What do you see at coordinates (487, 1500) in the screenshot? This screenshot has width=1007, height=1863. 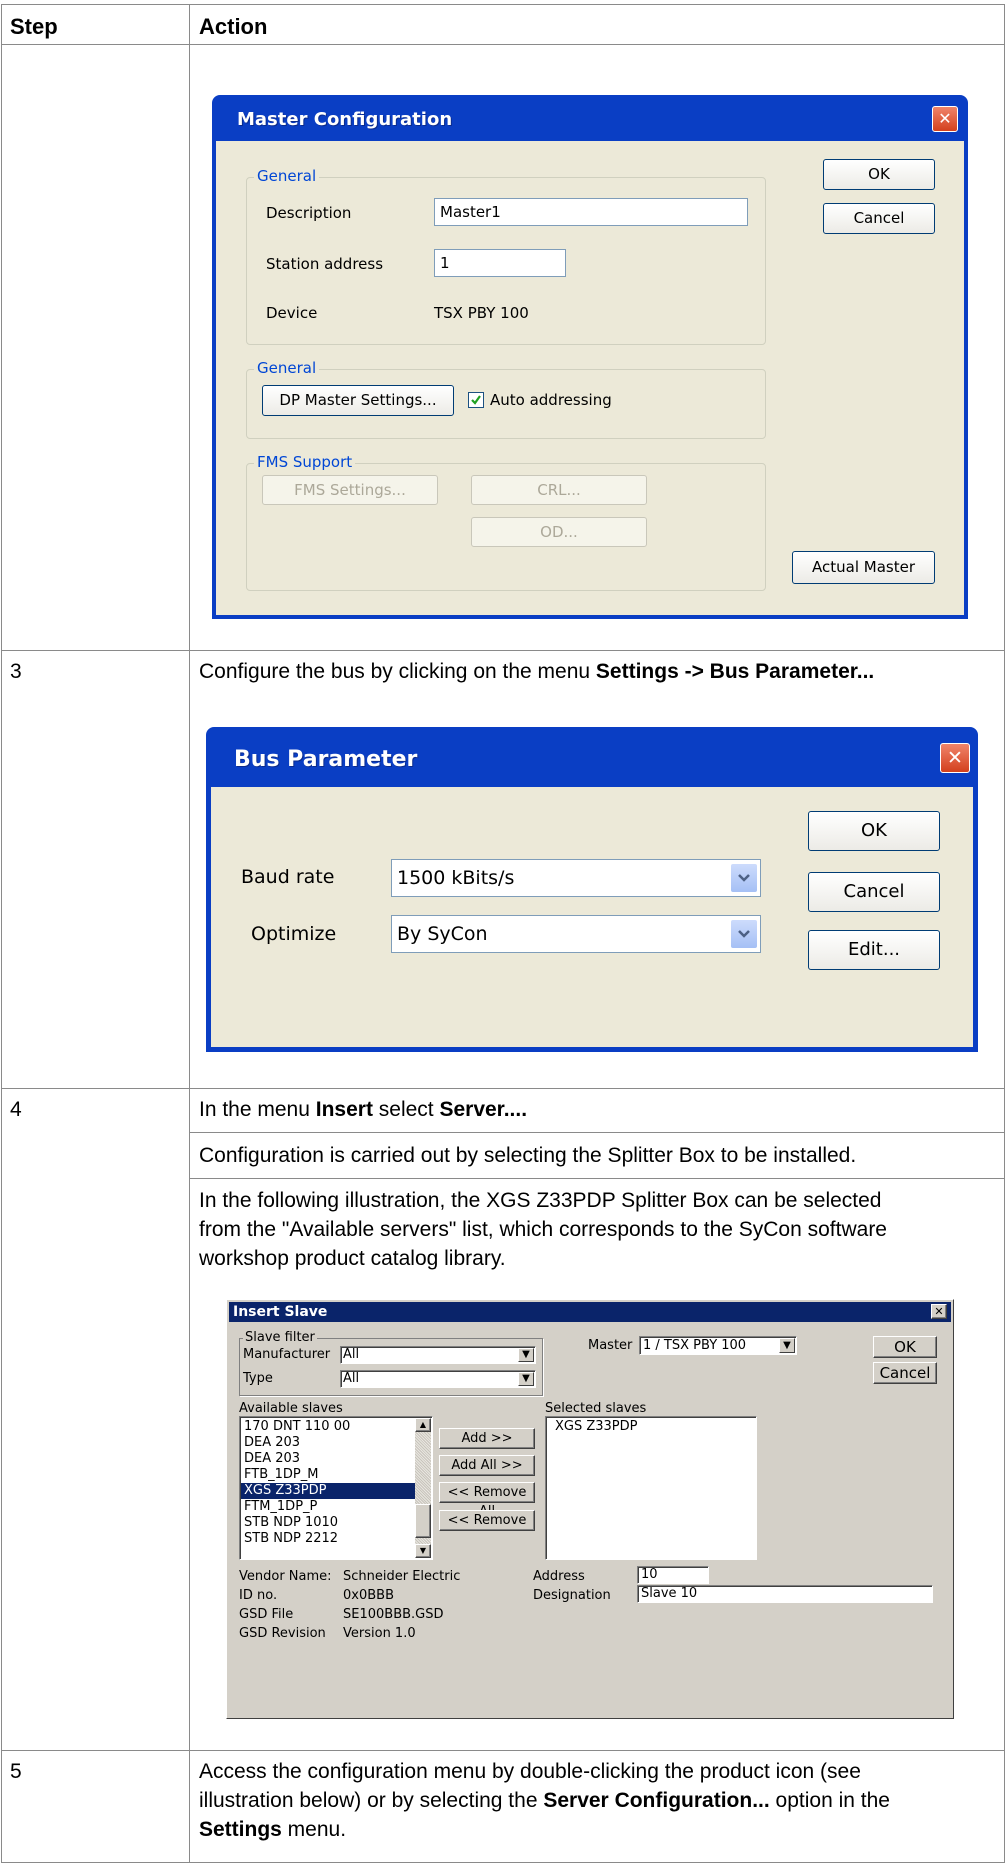 I see `remove-all-button: << Remove All` at bounding box center [487, 1500].